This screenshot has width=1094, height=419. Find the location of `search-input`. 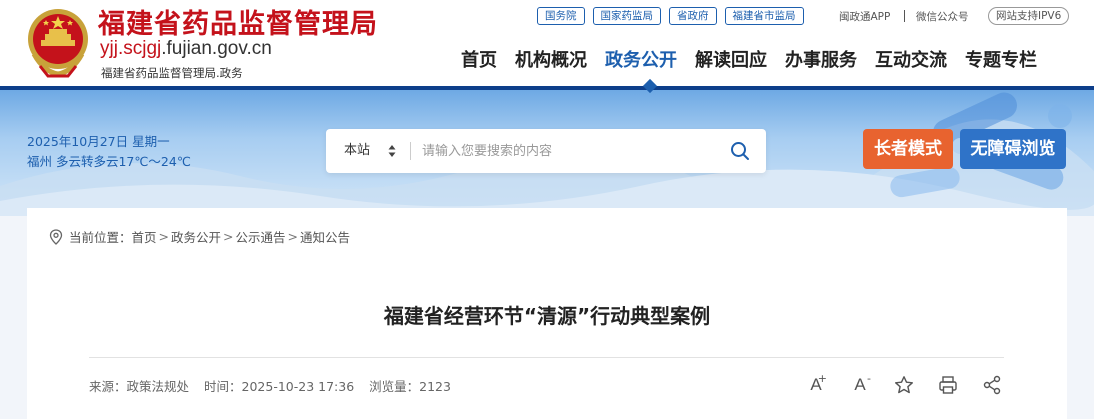

search-input is located at coordinates (567, 151).